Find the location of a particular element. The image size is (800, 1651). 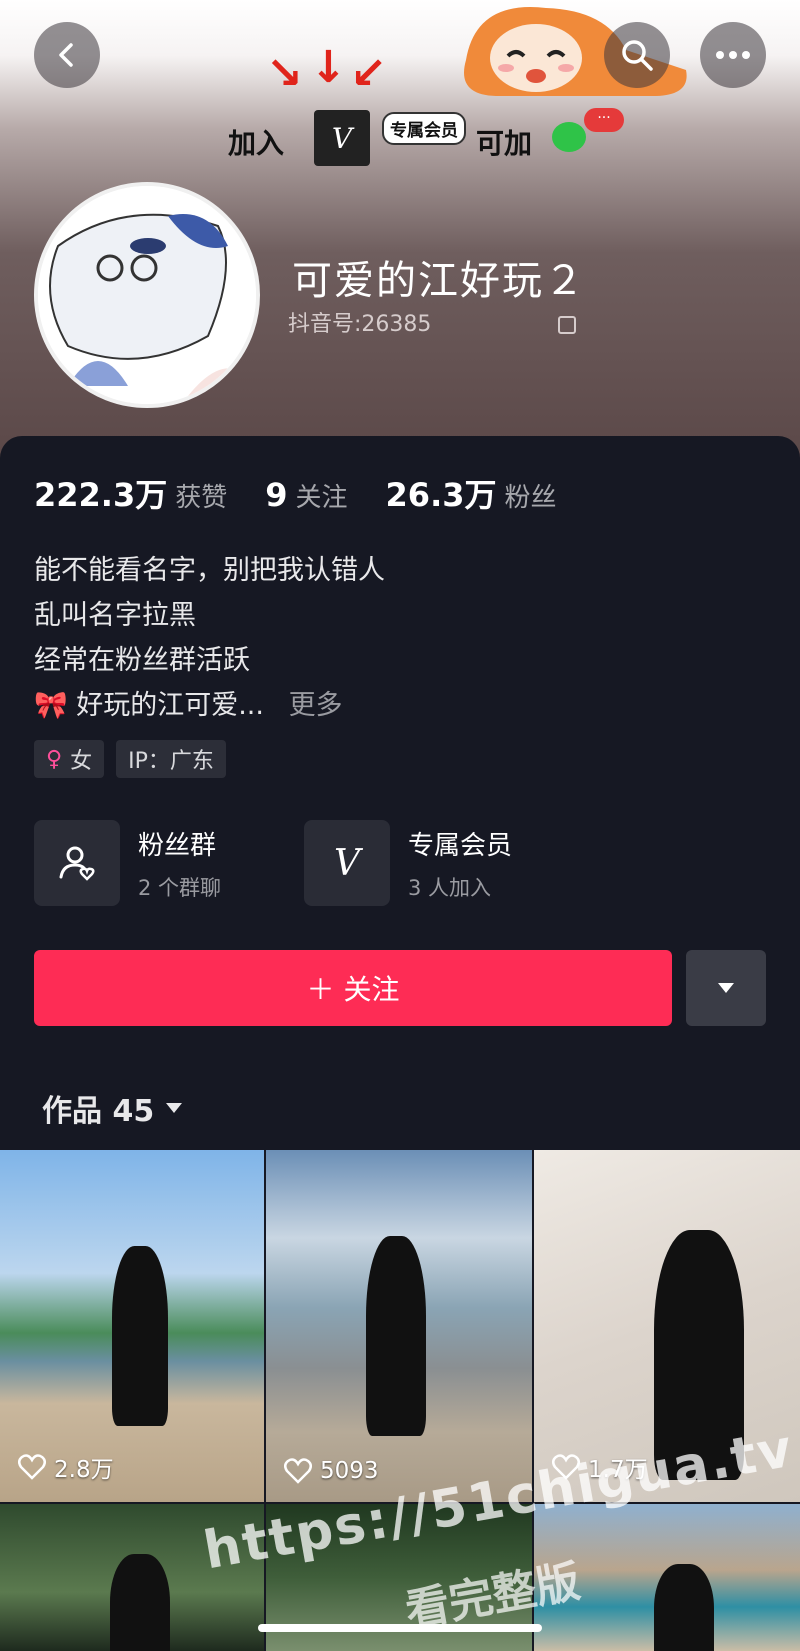

likes-count: 5093 is located at coordinates (349, 1471).